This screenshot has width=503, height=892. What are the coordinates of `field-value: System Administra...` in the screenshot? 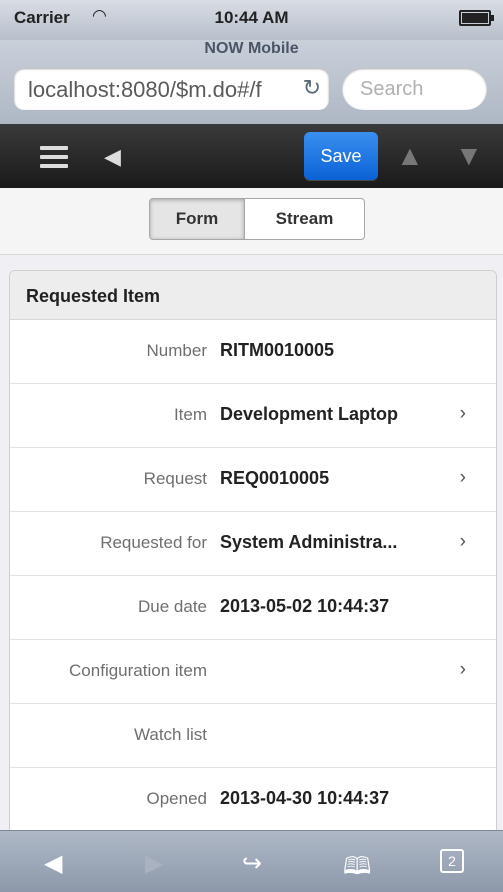 It's located at (309, 542).